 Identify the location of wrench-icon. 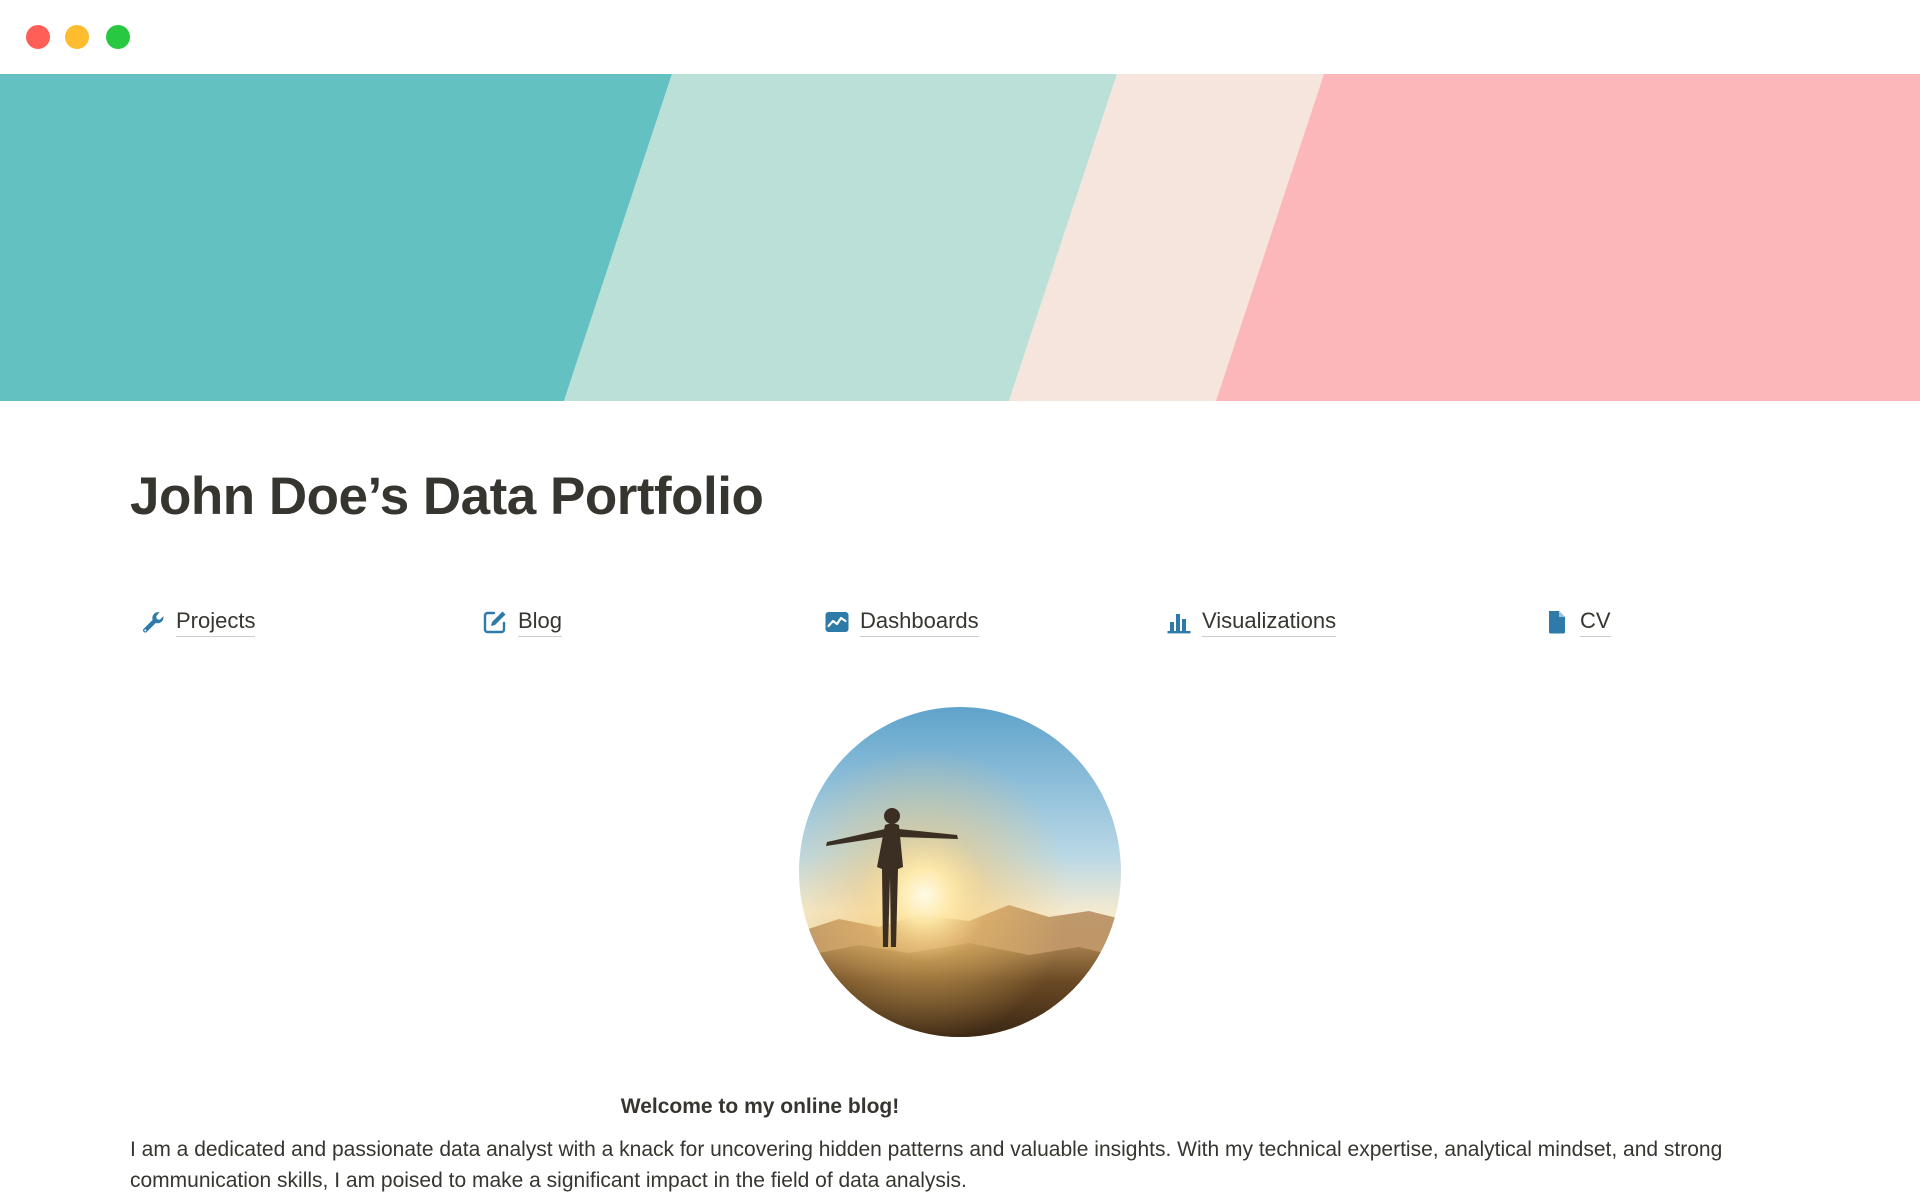
(153, 622).